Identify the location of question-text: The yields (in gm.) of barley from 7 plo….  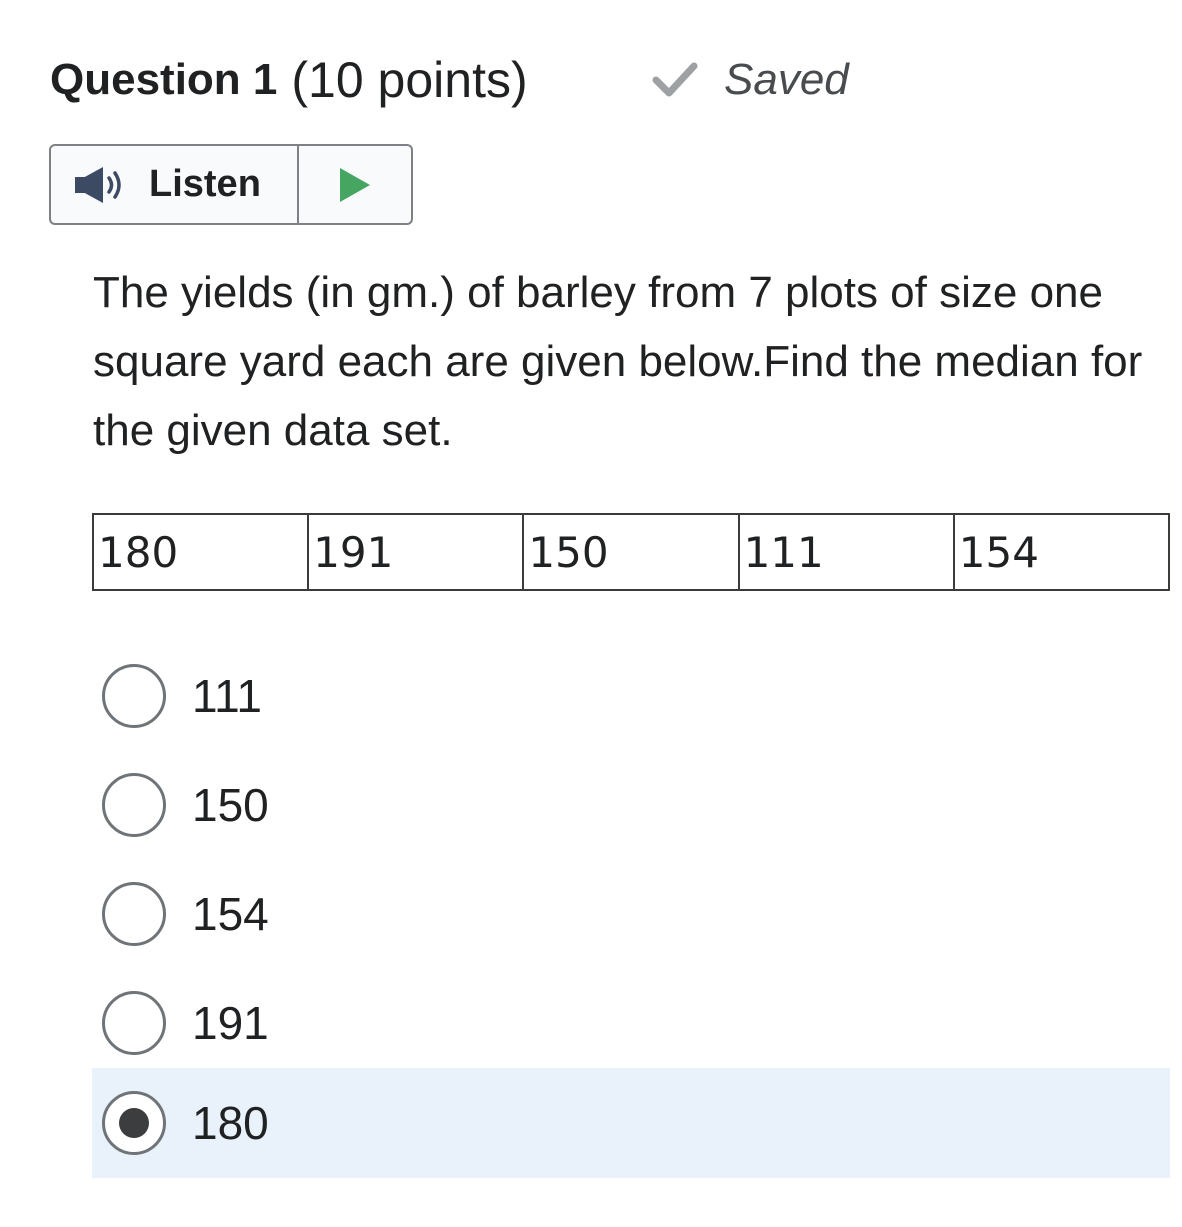
(618, 361).